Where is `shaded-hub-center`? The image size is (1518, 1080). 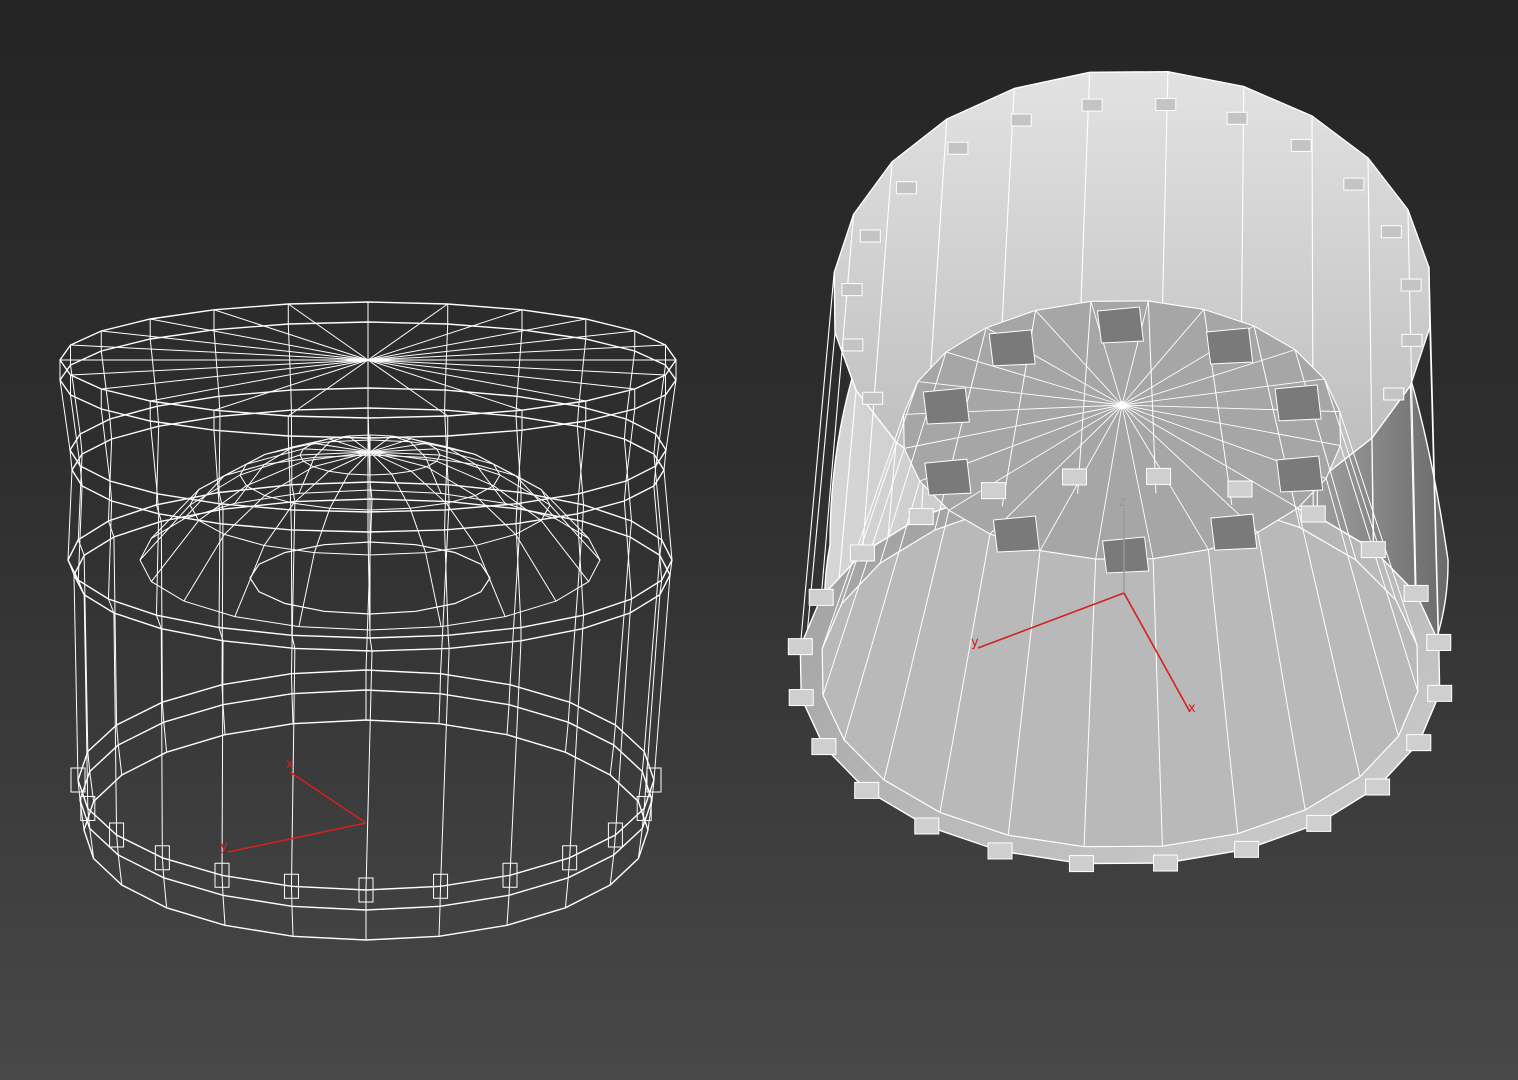 shaded-hub-center is located at coordinates (1122, 405).